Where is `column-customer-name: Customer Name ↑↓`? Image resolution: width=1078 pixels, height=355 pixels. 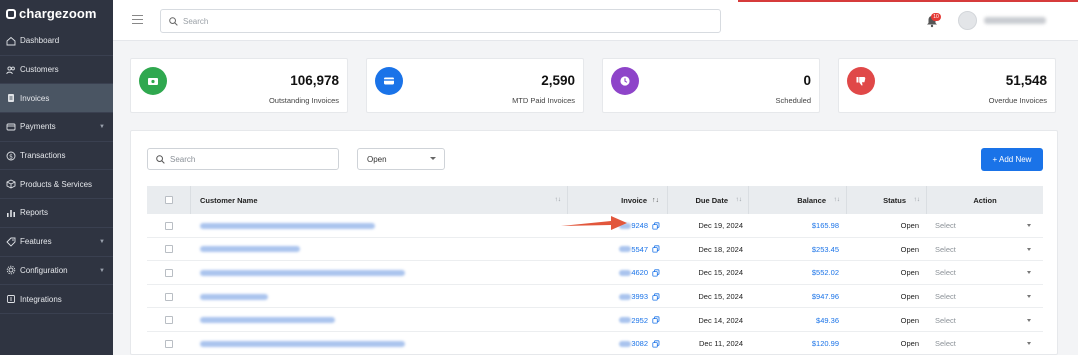 column-customer-name: Customer Name ↑↓ is located at coordinates (379, 200).